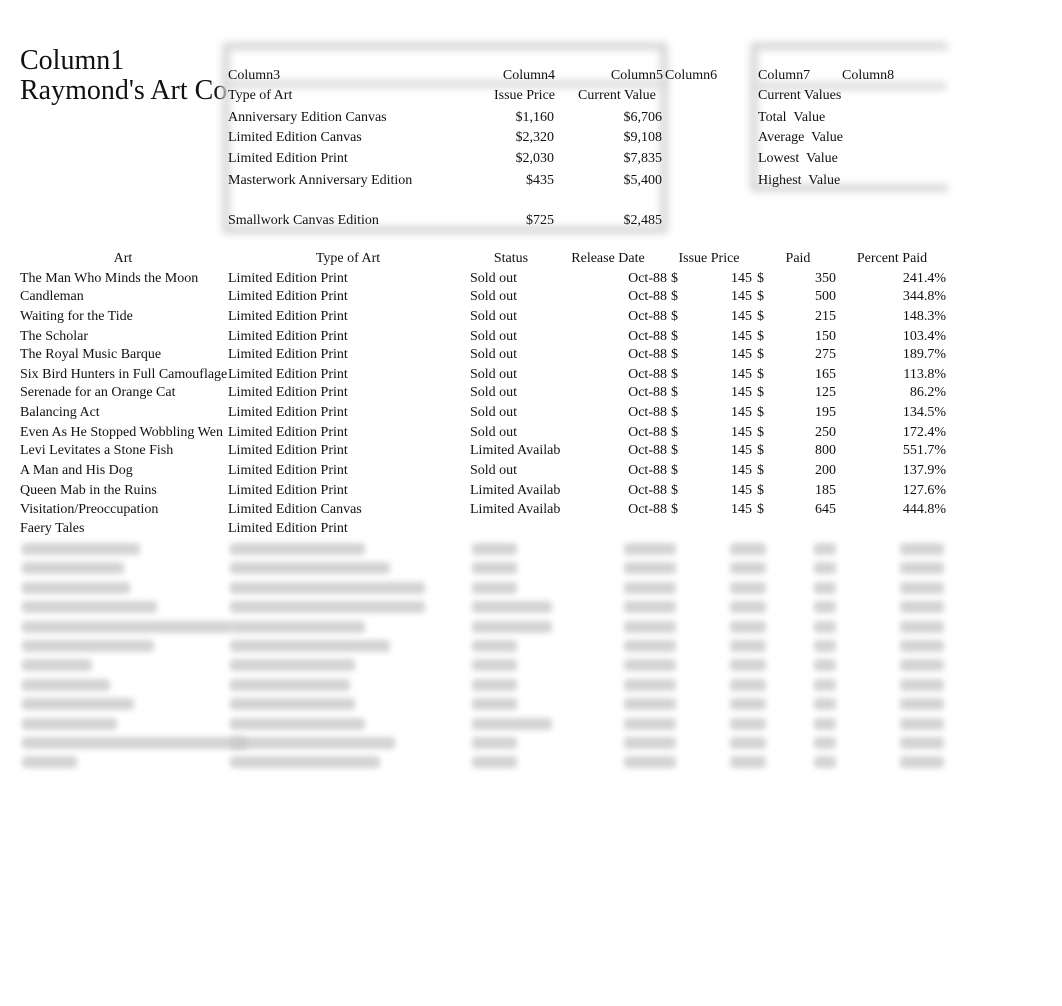  I want to click on art-type: Limited Edition Canvas, so click(295, 509).